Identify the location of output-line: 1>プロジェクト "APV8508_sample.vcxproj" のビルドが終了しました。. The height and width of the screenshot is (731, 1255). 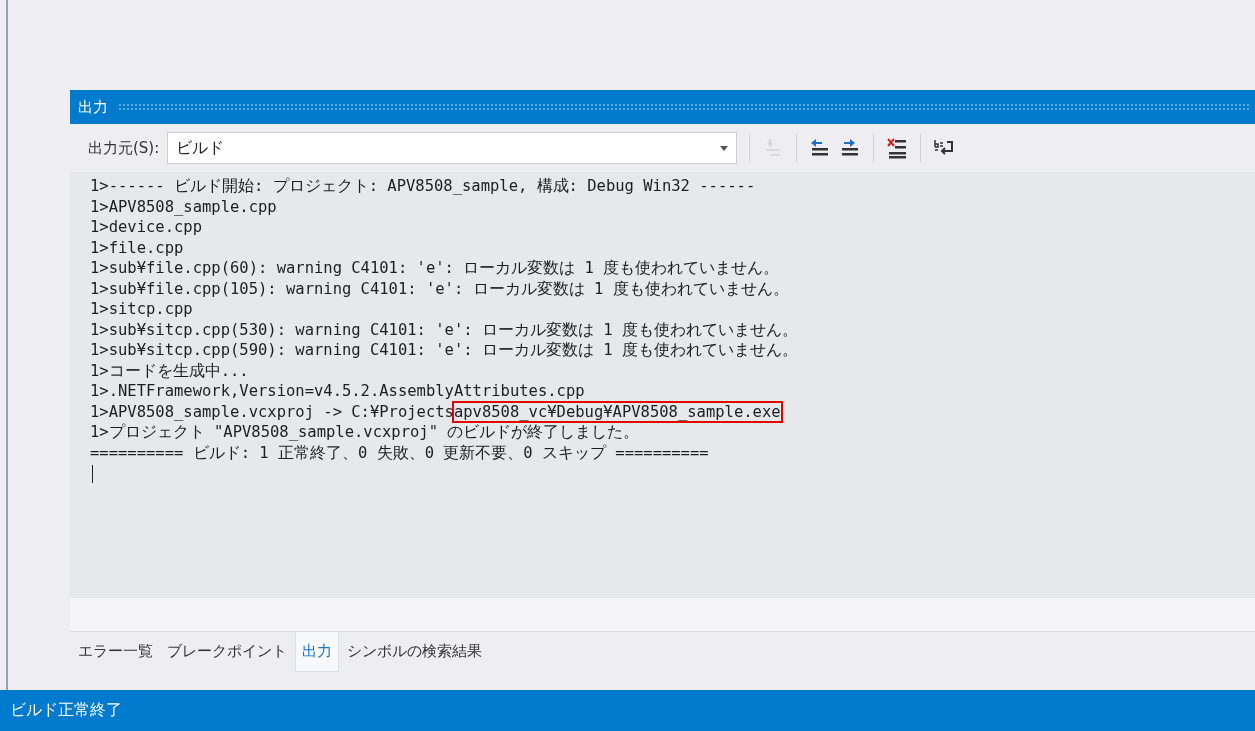
(365, 432).